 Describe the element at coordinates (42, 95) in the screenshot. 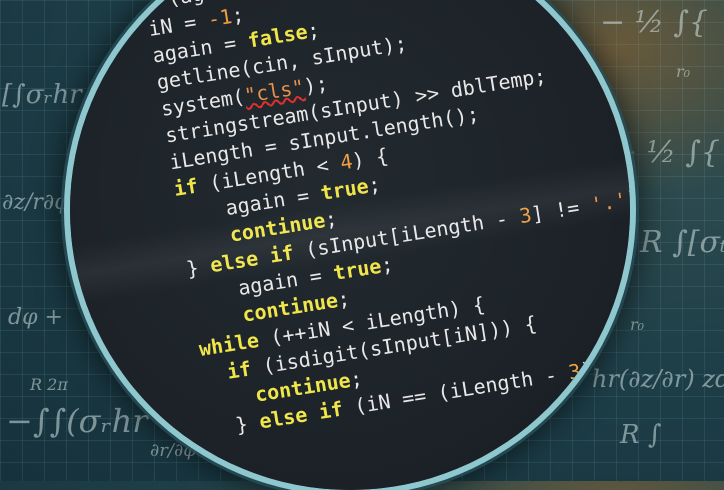

I see `math-fragment: [∫σᵣhr` at that location.